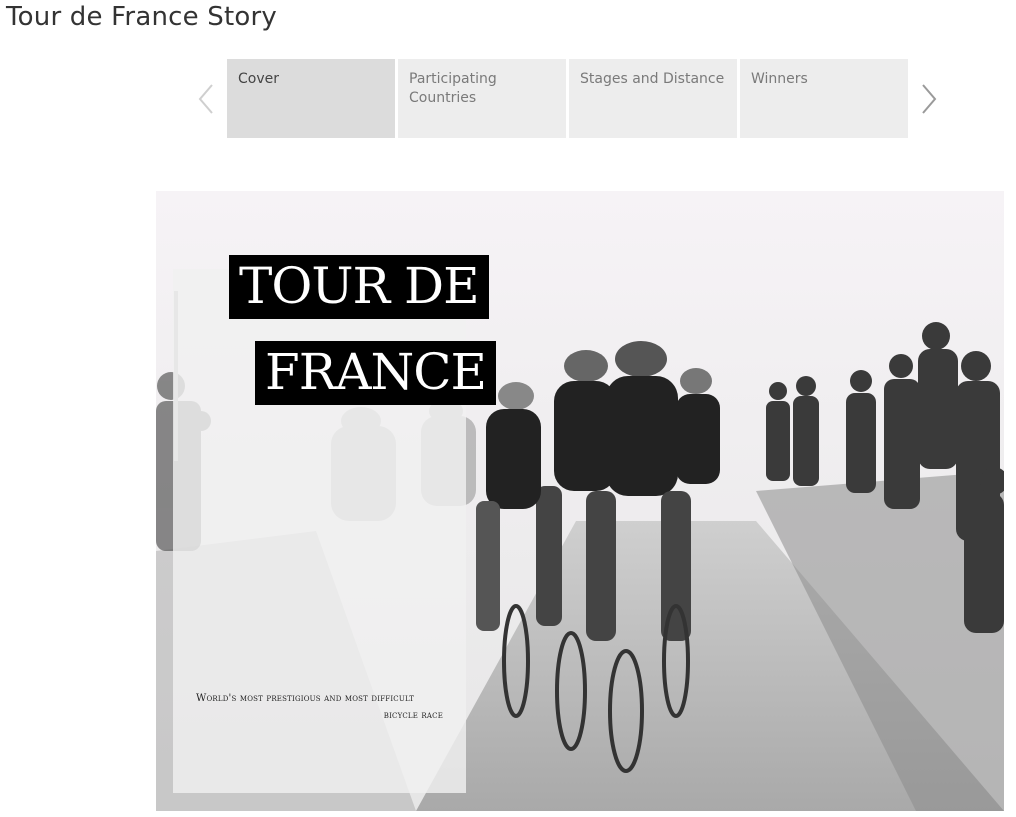  I want to click on next-story-point-button, so click(929, 99).